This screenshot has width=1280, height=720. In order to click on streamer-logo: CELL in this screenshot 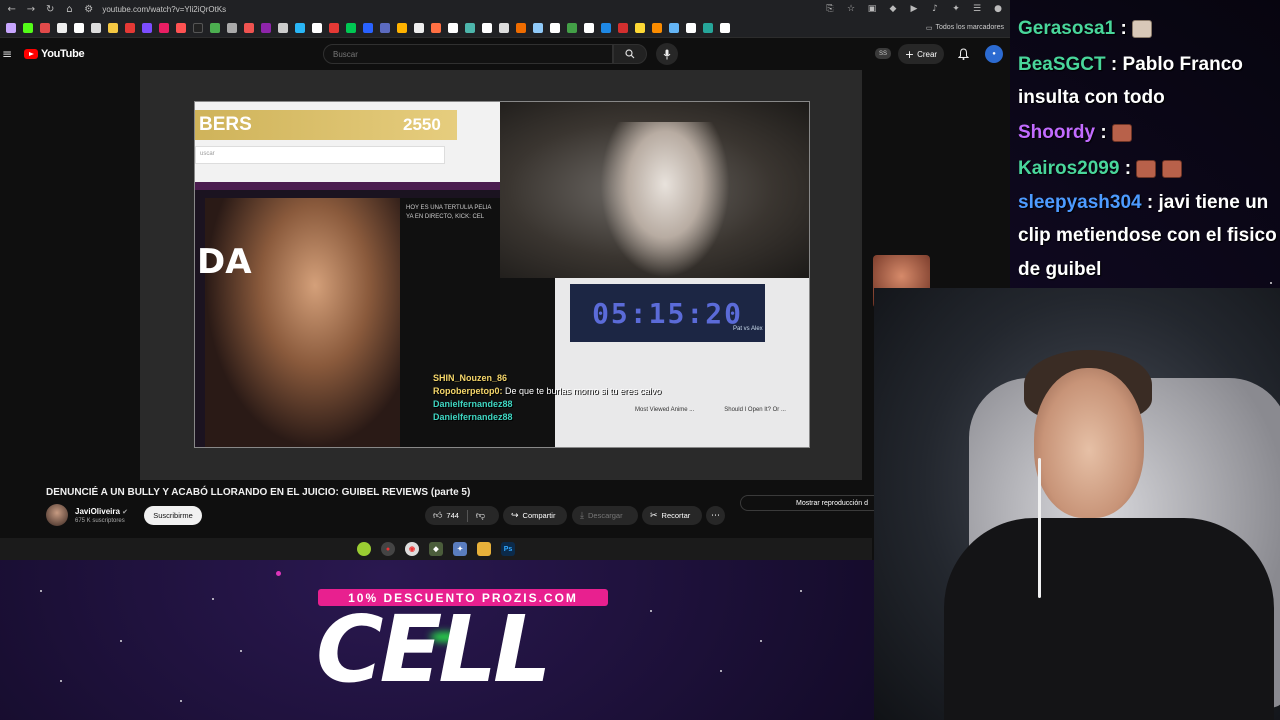, I will do `click(434, 649)`.